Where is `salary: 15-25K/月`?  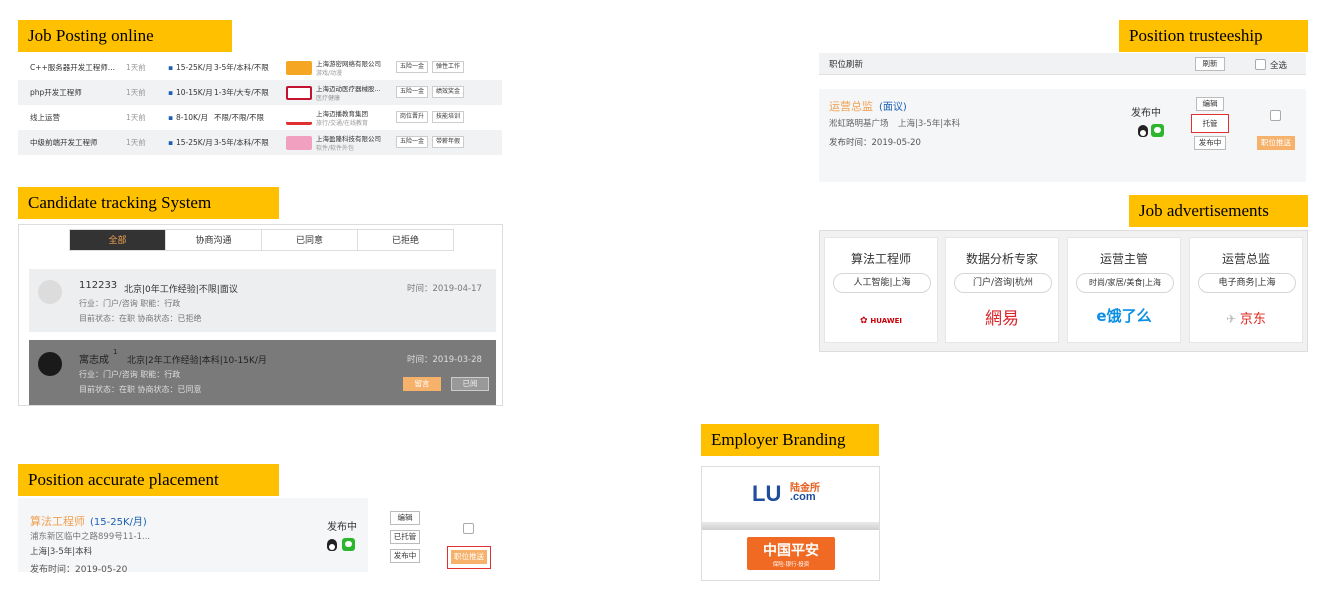 salary: 15-25K/月 is located at coordinates (194, 142).